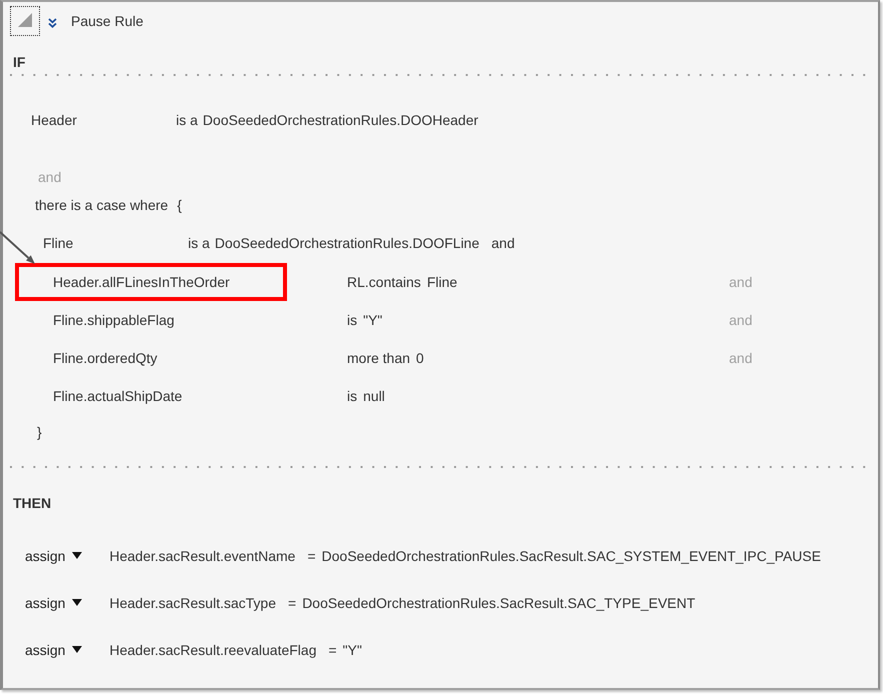 Image resolution: width=883 pixels, height=695 pixels. Describe the element at coordinates (352, 650) in the screenshot. I see `action-value: "Y"` at that location.